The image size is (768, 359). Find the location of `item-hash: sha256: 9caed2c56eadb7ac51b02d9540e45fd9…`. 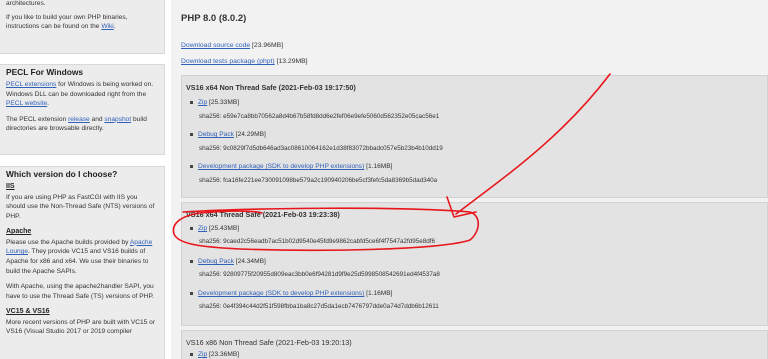

item-hash: sha256: 9caed2c56eadb7ac51b02d9540e45fd9… is located at coordinates (317, 241).